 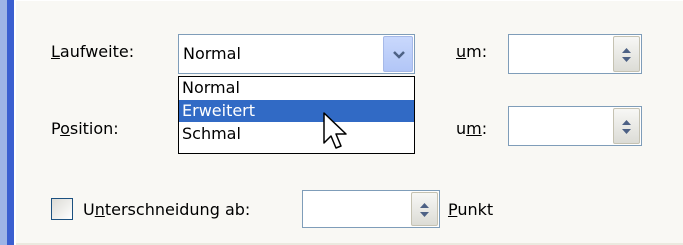 I want to click on laufweite-combobox: Normal, so click(x=296, y=54).